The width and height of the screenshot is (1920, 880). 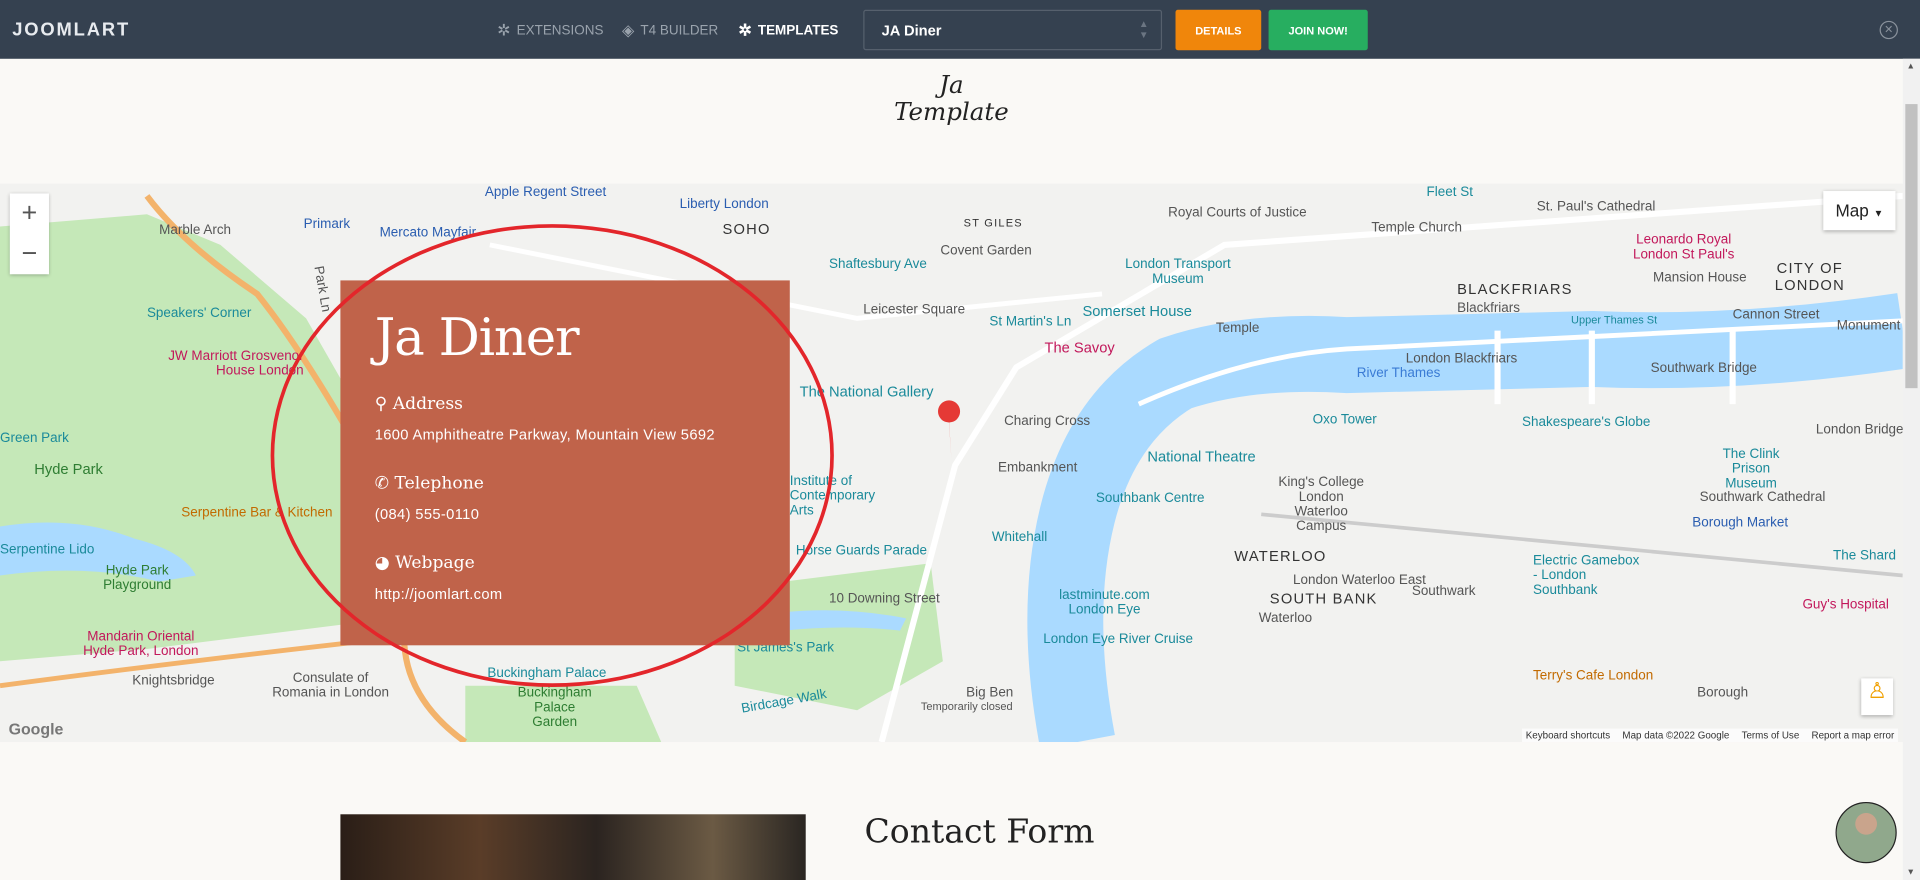 I want to click on nav-label: TEMPLATES, so click(x=798, y=30).